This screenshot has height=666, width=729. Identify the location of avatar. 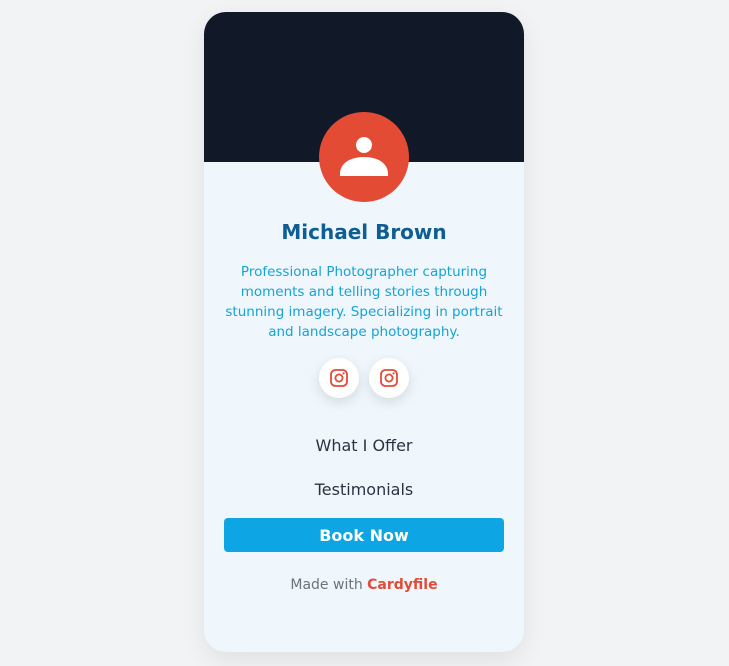
(364, 157).